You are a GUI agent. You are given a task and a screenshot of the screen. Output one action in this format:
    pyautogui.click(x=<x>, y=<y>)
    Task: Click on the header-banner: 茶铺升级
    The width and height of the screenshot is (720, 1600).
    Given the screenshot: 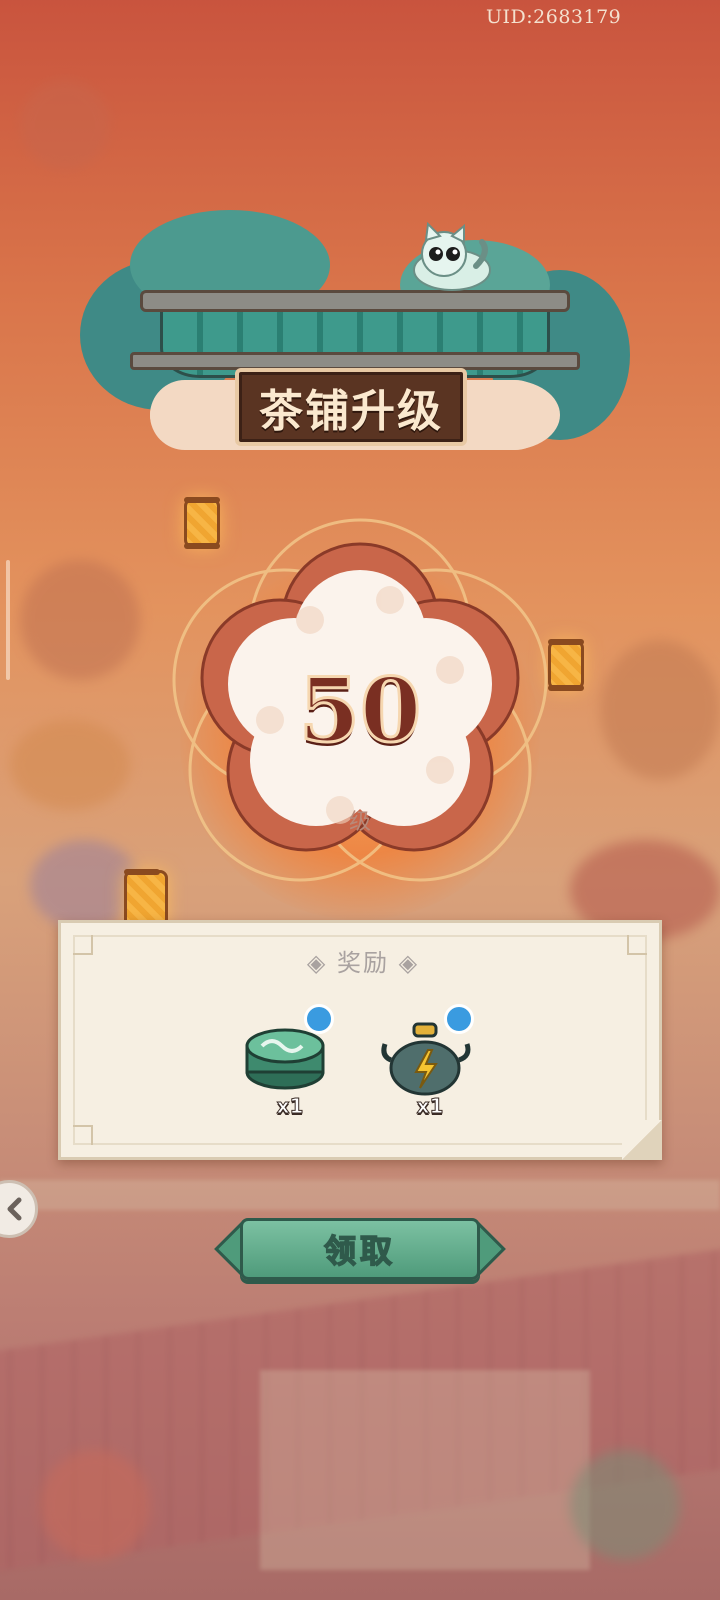 What is the action you would take?
    pyautogui.click(x=350, y=340)
    